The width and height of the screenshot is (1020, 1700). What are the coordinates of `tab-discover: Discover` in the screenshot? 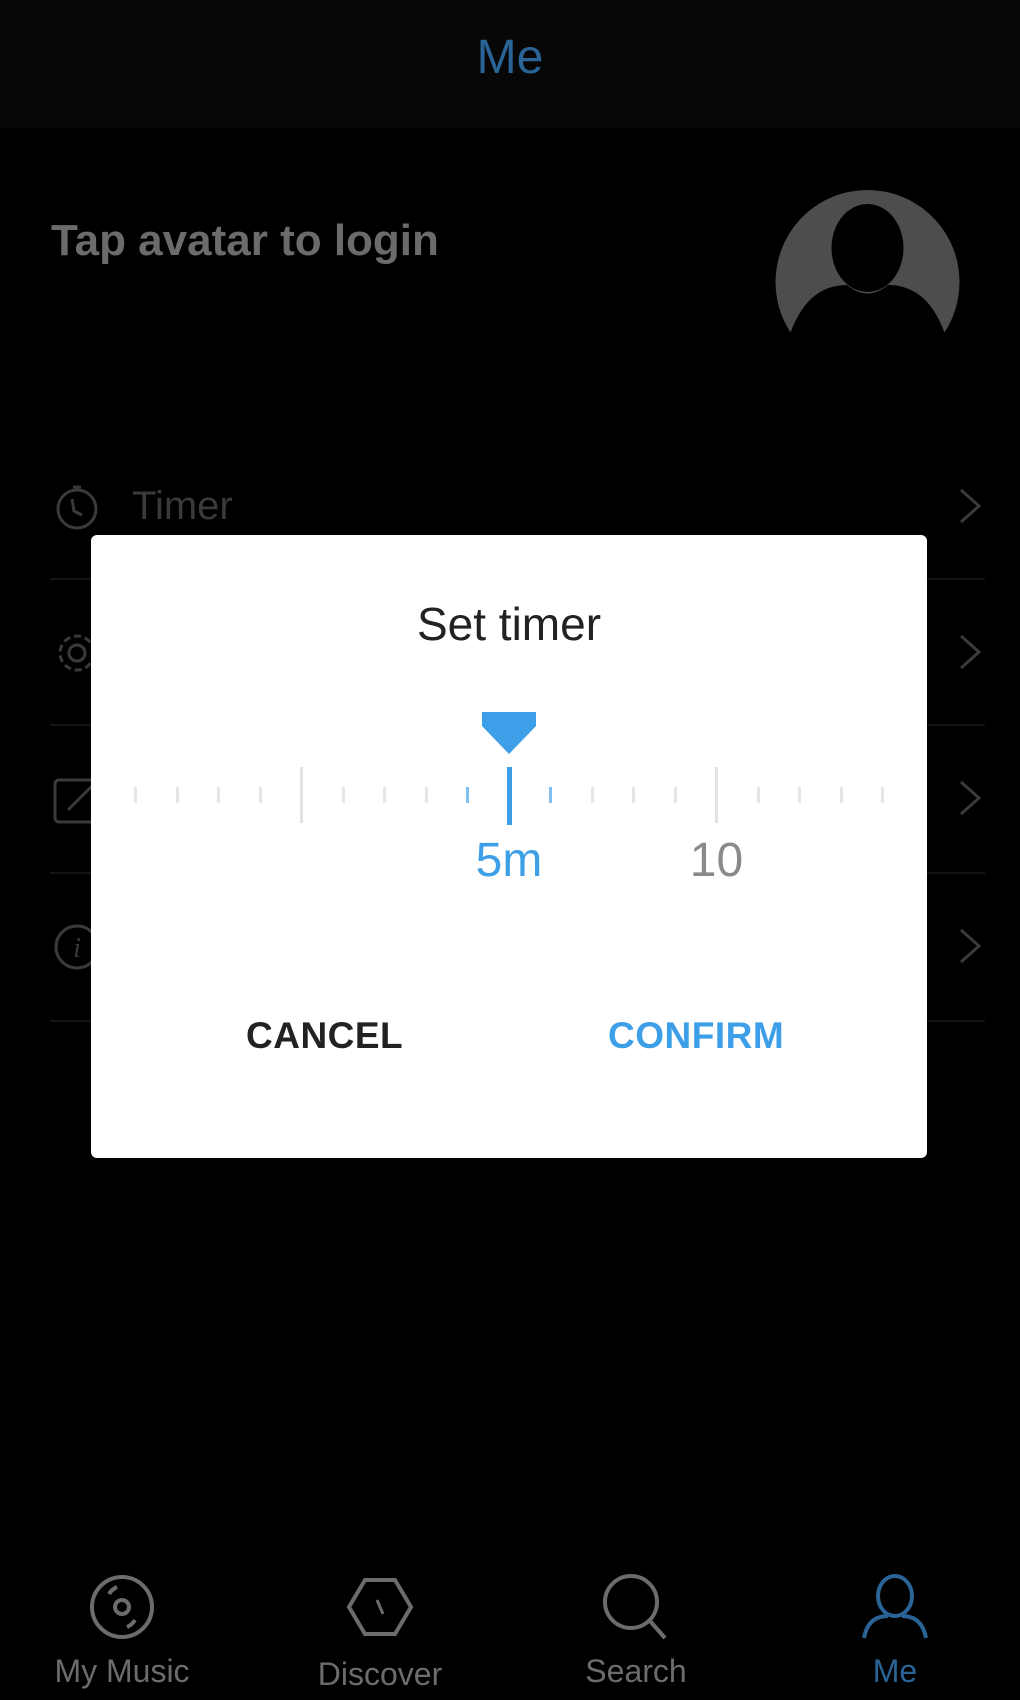 It's located at (380, 1630).